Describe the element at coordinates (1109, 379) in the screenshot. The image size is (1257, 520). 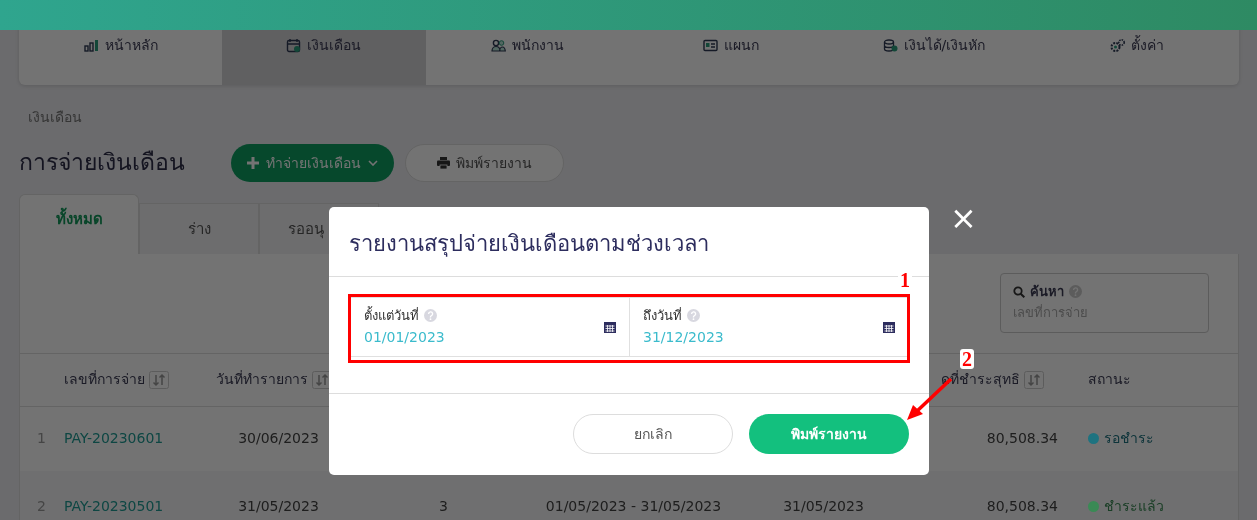
I see `column-header: สถานะ` at that location.